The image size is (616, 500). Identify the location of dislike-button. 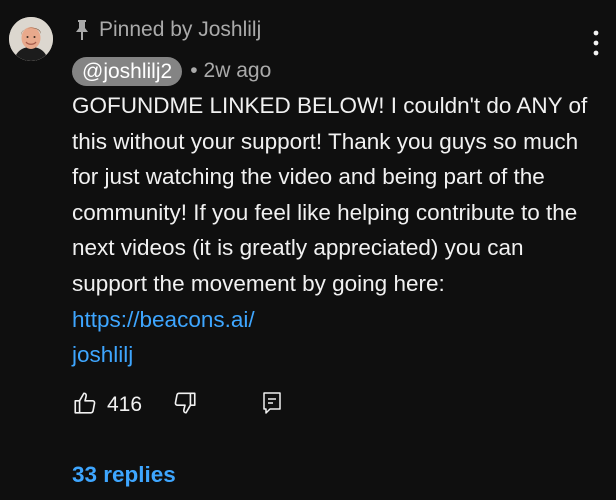
(185, 405).